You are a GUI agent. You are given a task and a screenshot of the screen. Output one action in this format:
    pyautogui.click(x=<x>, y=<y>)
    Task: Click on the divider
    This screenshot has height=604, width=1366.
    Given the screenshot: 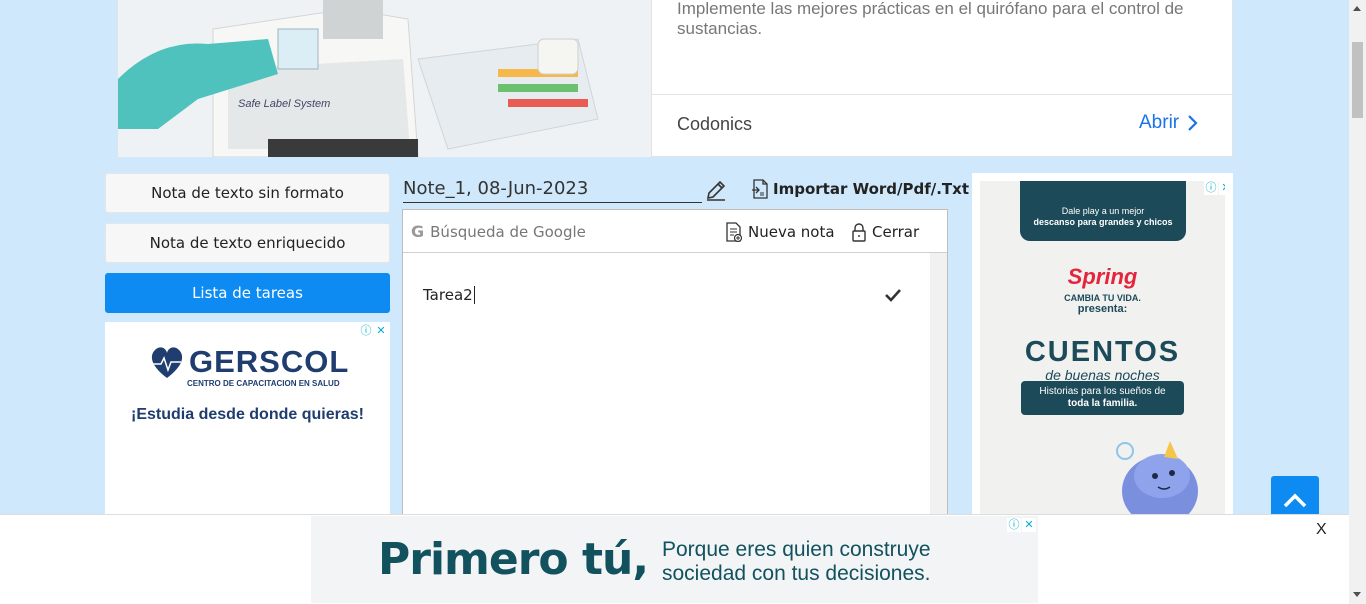 What is the action you would take?
    pyautogui.click(x=943, y=94)
    